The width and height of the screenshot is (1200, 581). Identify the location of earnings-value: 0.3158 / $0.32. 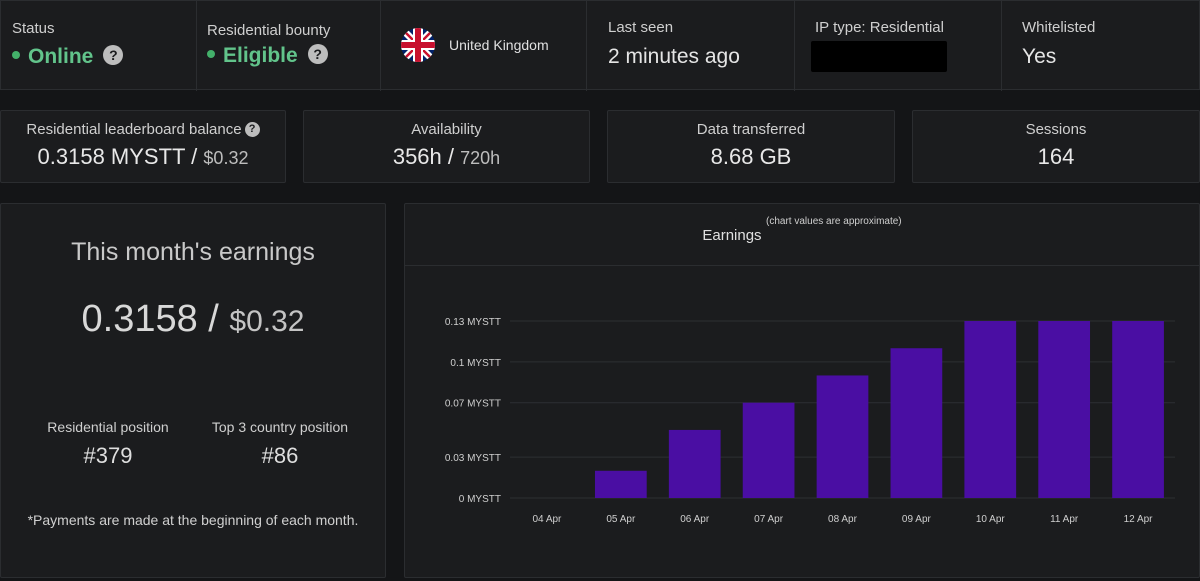
(193, 319).